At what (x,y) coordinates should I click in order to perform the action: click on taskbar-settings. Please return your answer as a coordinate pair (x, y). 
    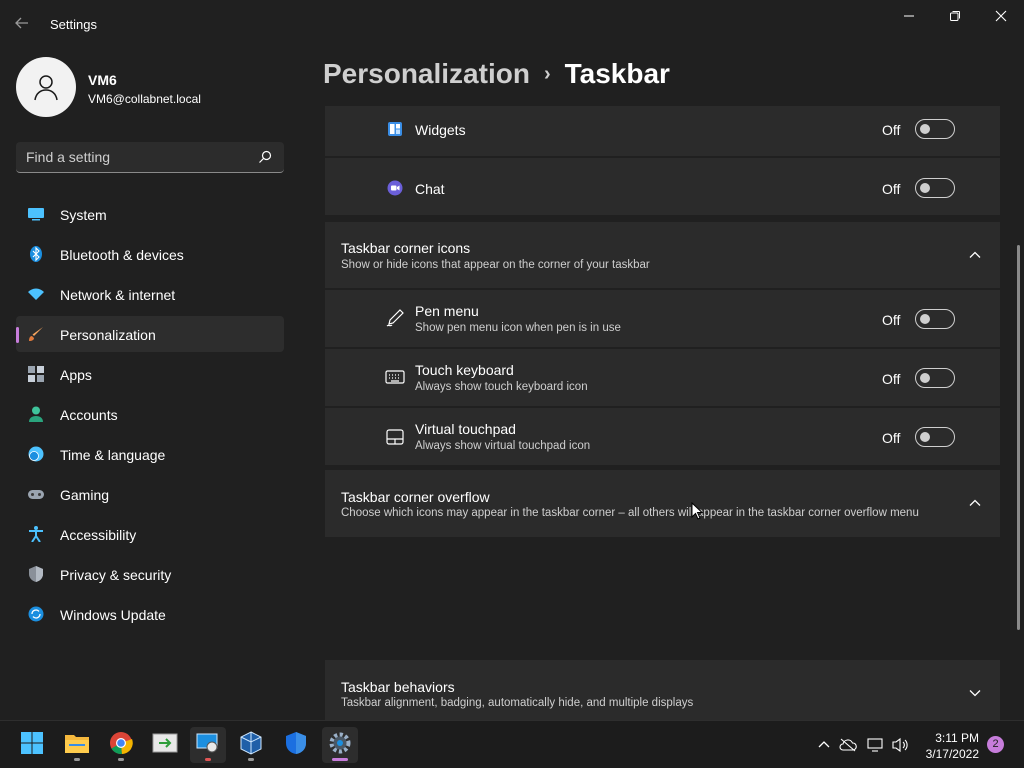
    Looking at the image, I should click on (340, 745).